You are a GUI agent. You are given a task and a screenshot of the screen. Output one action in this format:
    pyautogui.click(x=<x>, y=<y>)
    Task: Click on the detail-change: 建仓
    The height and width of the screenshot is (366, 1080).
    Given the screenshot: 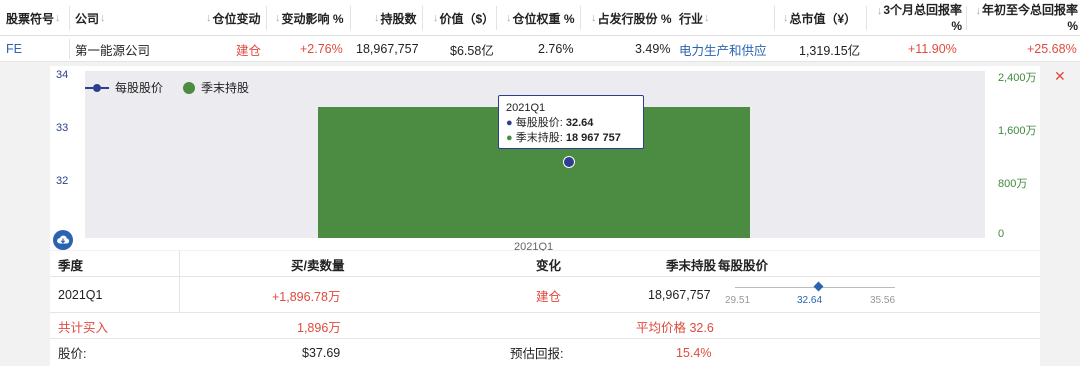 What is the action you would take?
    pyautogui.click(x=549, y=296)
    